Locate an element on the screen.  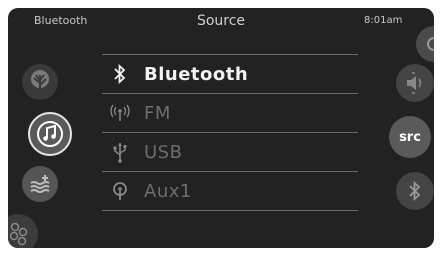
source-label: Aux1 is located at coordinates (168, 191).